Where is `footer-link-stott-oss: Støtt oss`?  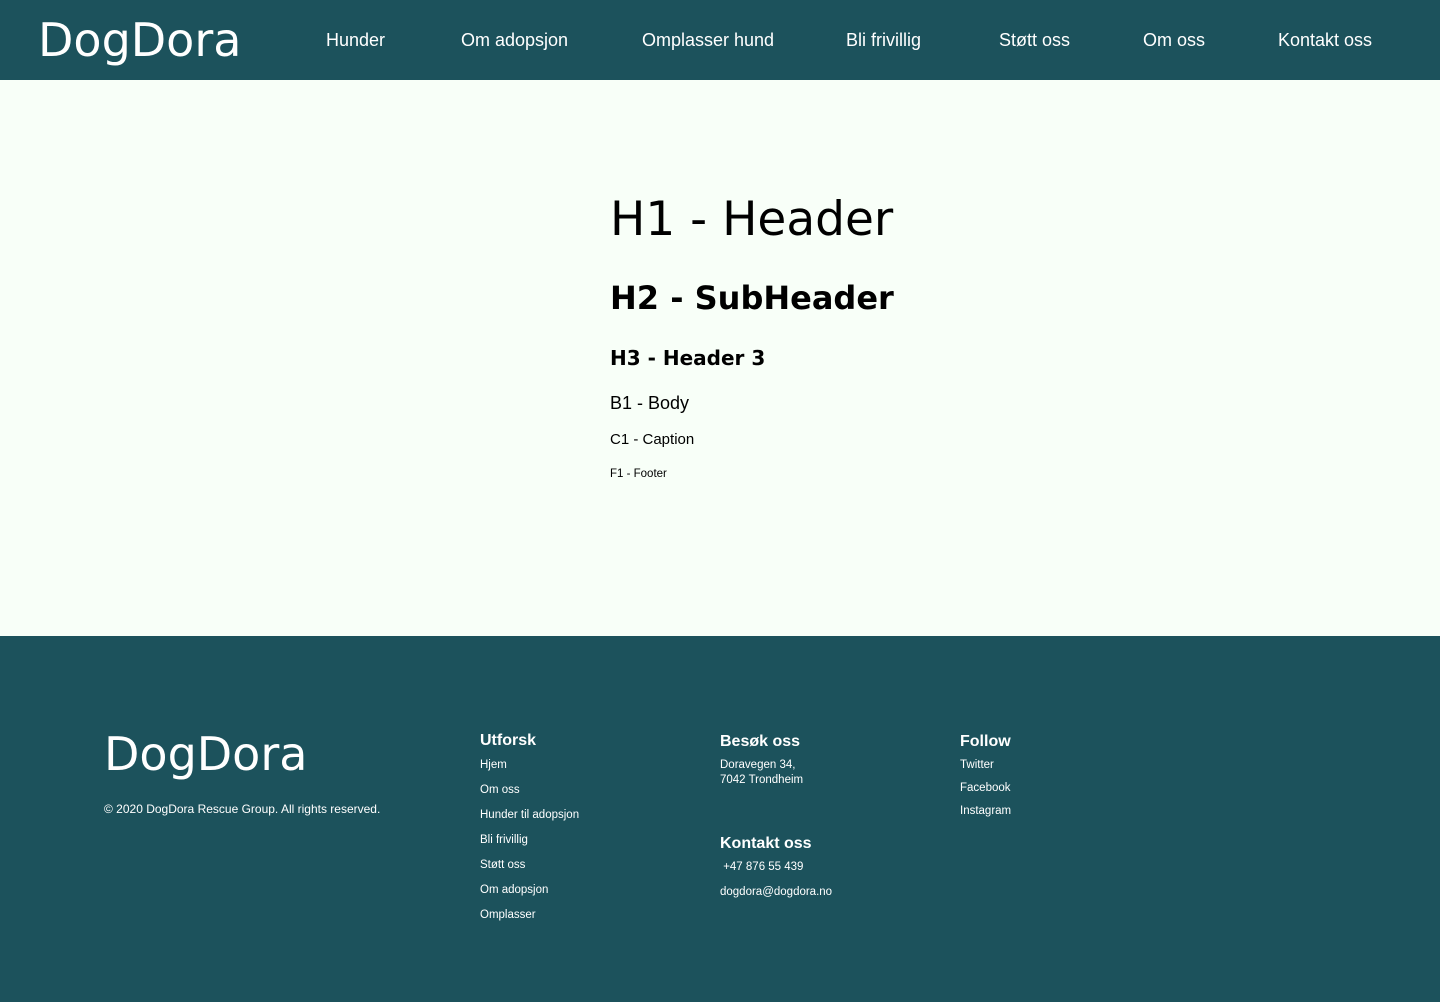
footer-link-stott-oss: Støtt oss is located at coordinates (502, 865).